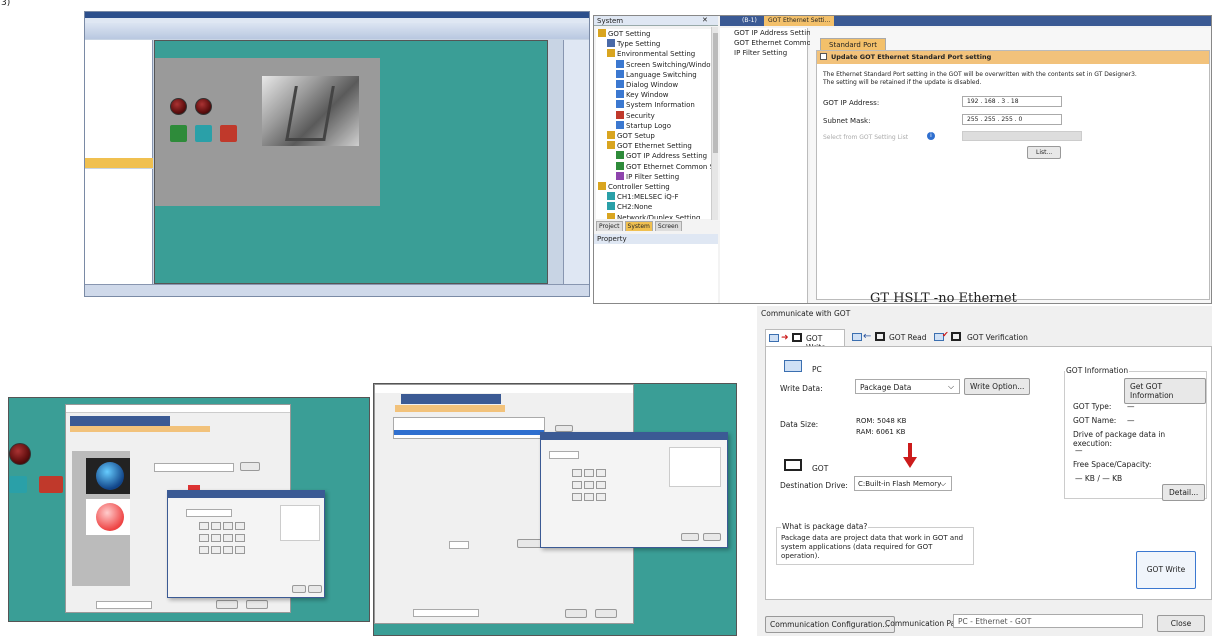  What do you see at coordinates (178, 133) in the screenshot?
I see `start-button` at bounding box center [178, 133].